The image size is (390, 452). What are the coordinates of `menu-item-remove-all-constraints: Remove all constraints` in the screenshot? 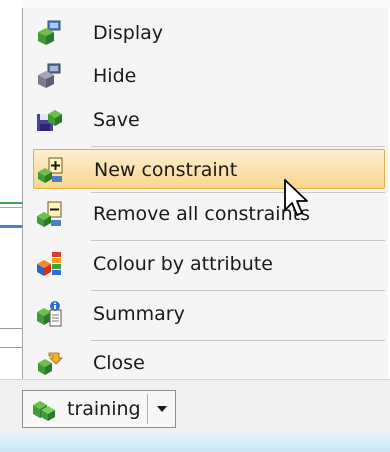 It's located at (209, 214).